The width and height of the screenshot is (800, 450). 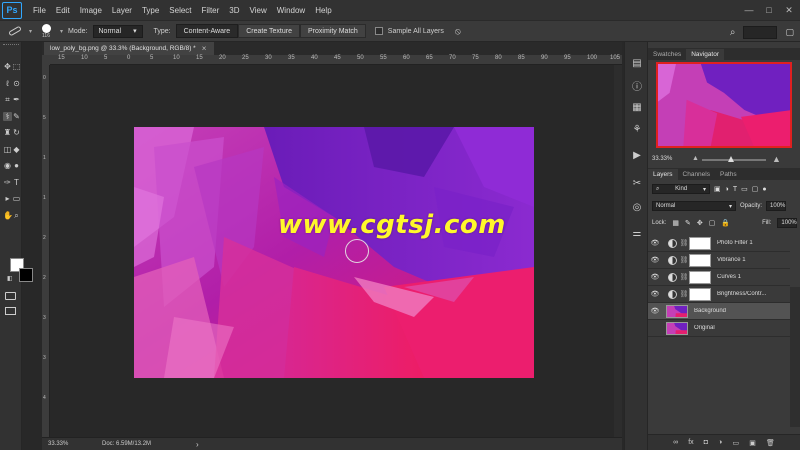 What do you see at coordinates (637, 88) in the screenshot?
I see `info-icon: ⓘ` at bounding box center [637, 88].